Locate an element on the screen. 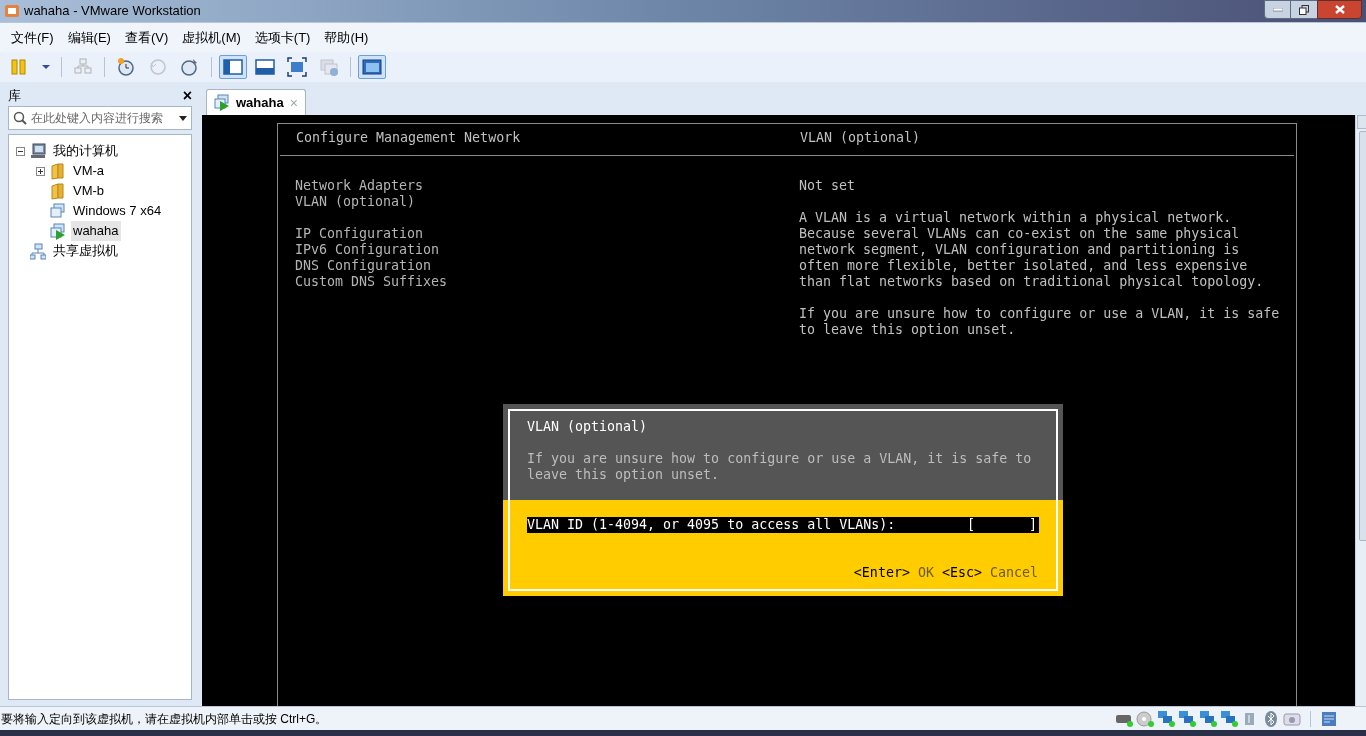 Image resolution: width=1366 pixels, height=736 pixels. search-field: 在此处键入内容进行搜索 is located at coordinates (100, 118).